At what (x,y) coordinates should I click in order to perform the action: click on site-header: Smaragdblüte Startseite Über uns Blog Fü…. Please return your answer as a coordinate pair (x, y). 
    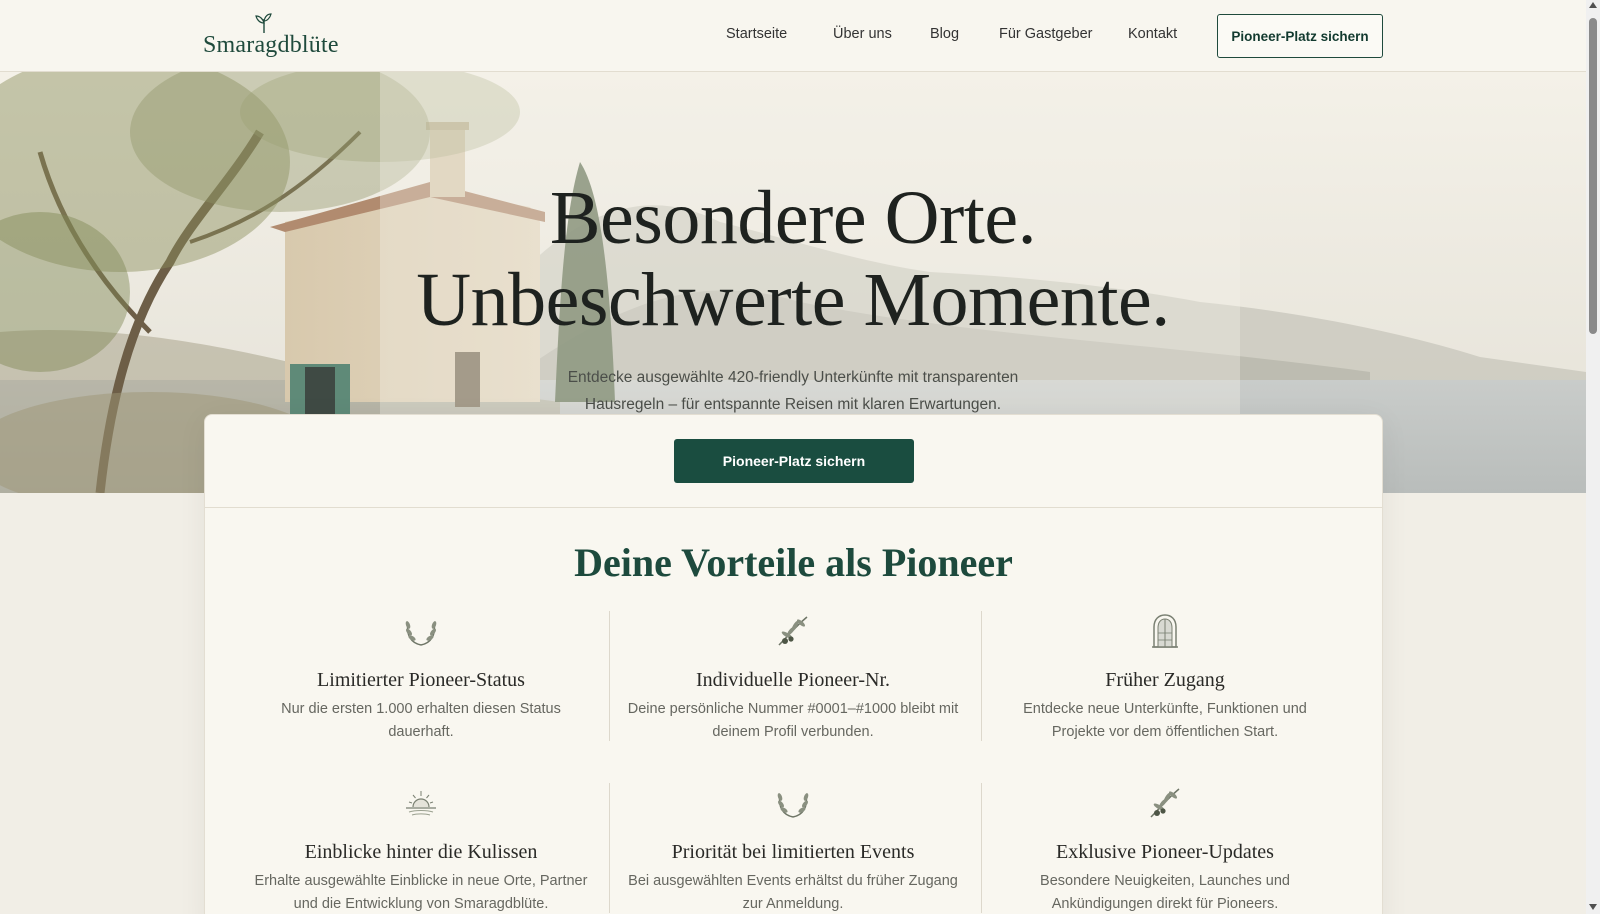
    Looking at the image, I should click on (793, 36).